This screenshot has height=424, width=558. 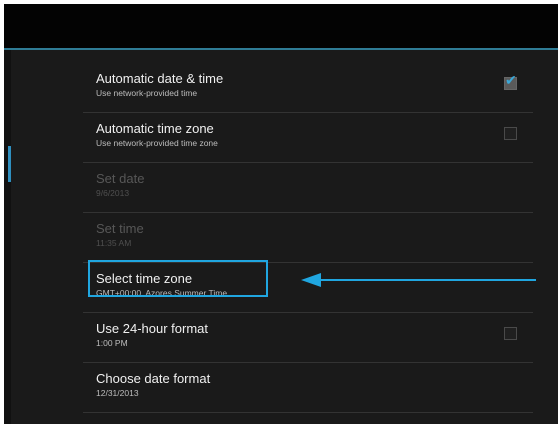 I want to click on use-24-hour-format-checkbox, so click(x=510, y=333).